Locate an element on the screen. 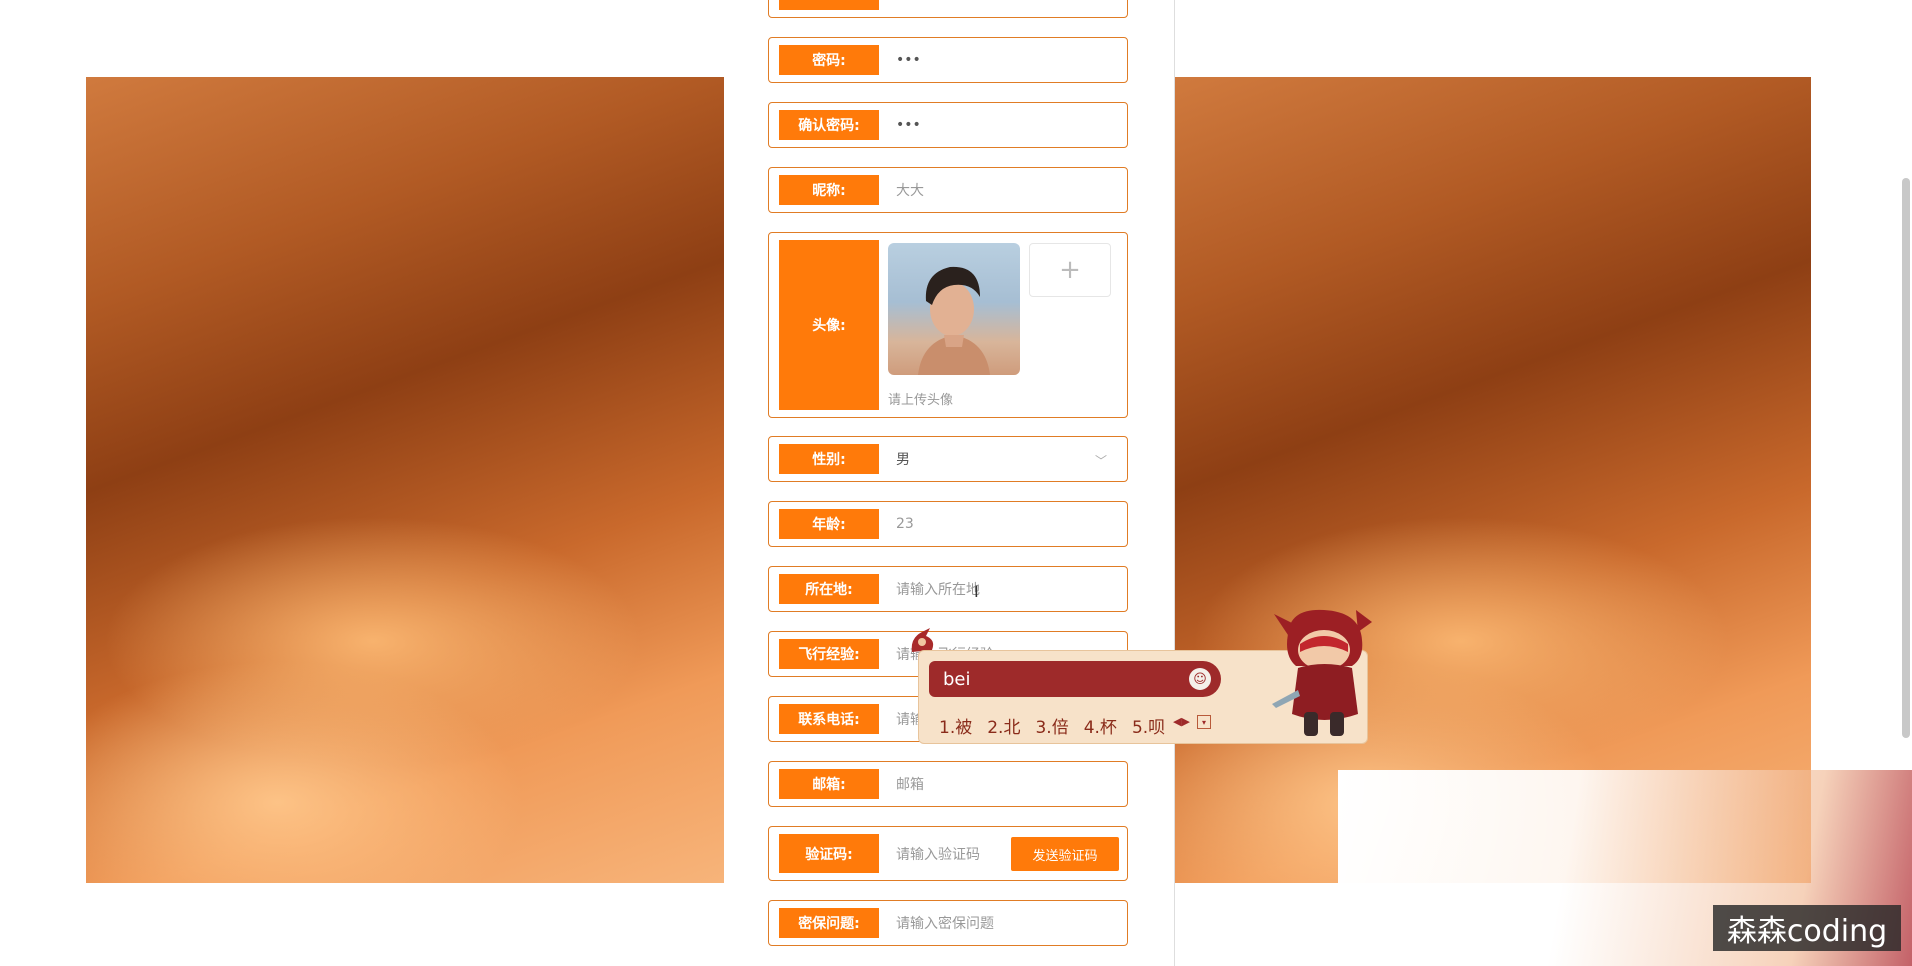 The image size is (1912, 966). ime-page-arrows: ◀▶ is located at coordinates (1181, 721).